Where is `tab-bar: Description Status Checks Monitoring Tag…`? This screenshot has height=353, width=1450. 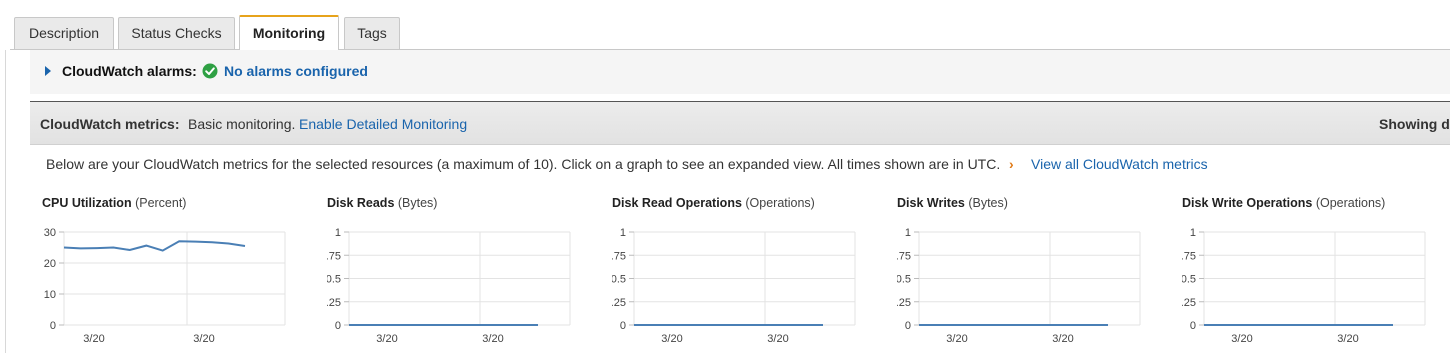 tab-bar: Description Status Checks Monitoring Tag… is located at coordinates (725, 25).